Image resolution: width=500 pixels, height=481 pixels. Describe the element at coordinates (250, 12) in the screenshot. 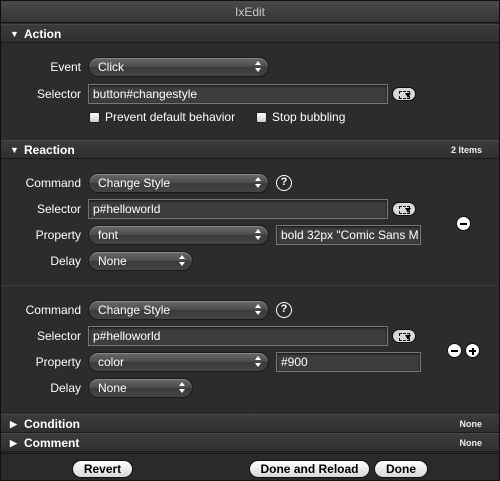

I see `window-title: IxEdit` at that location.